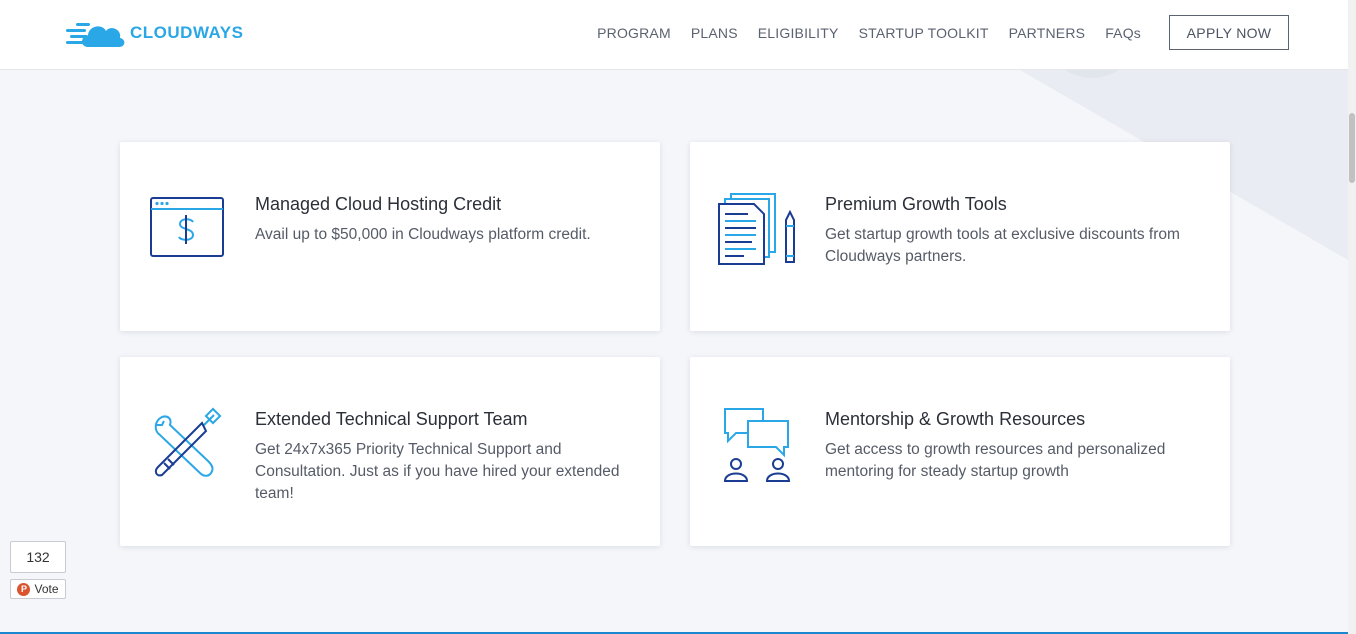  I want to click on documents-pencil-icon, so click(756, 229).